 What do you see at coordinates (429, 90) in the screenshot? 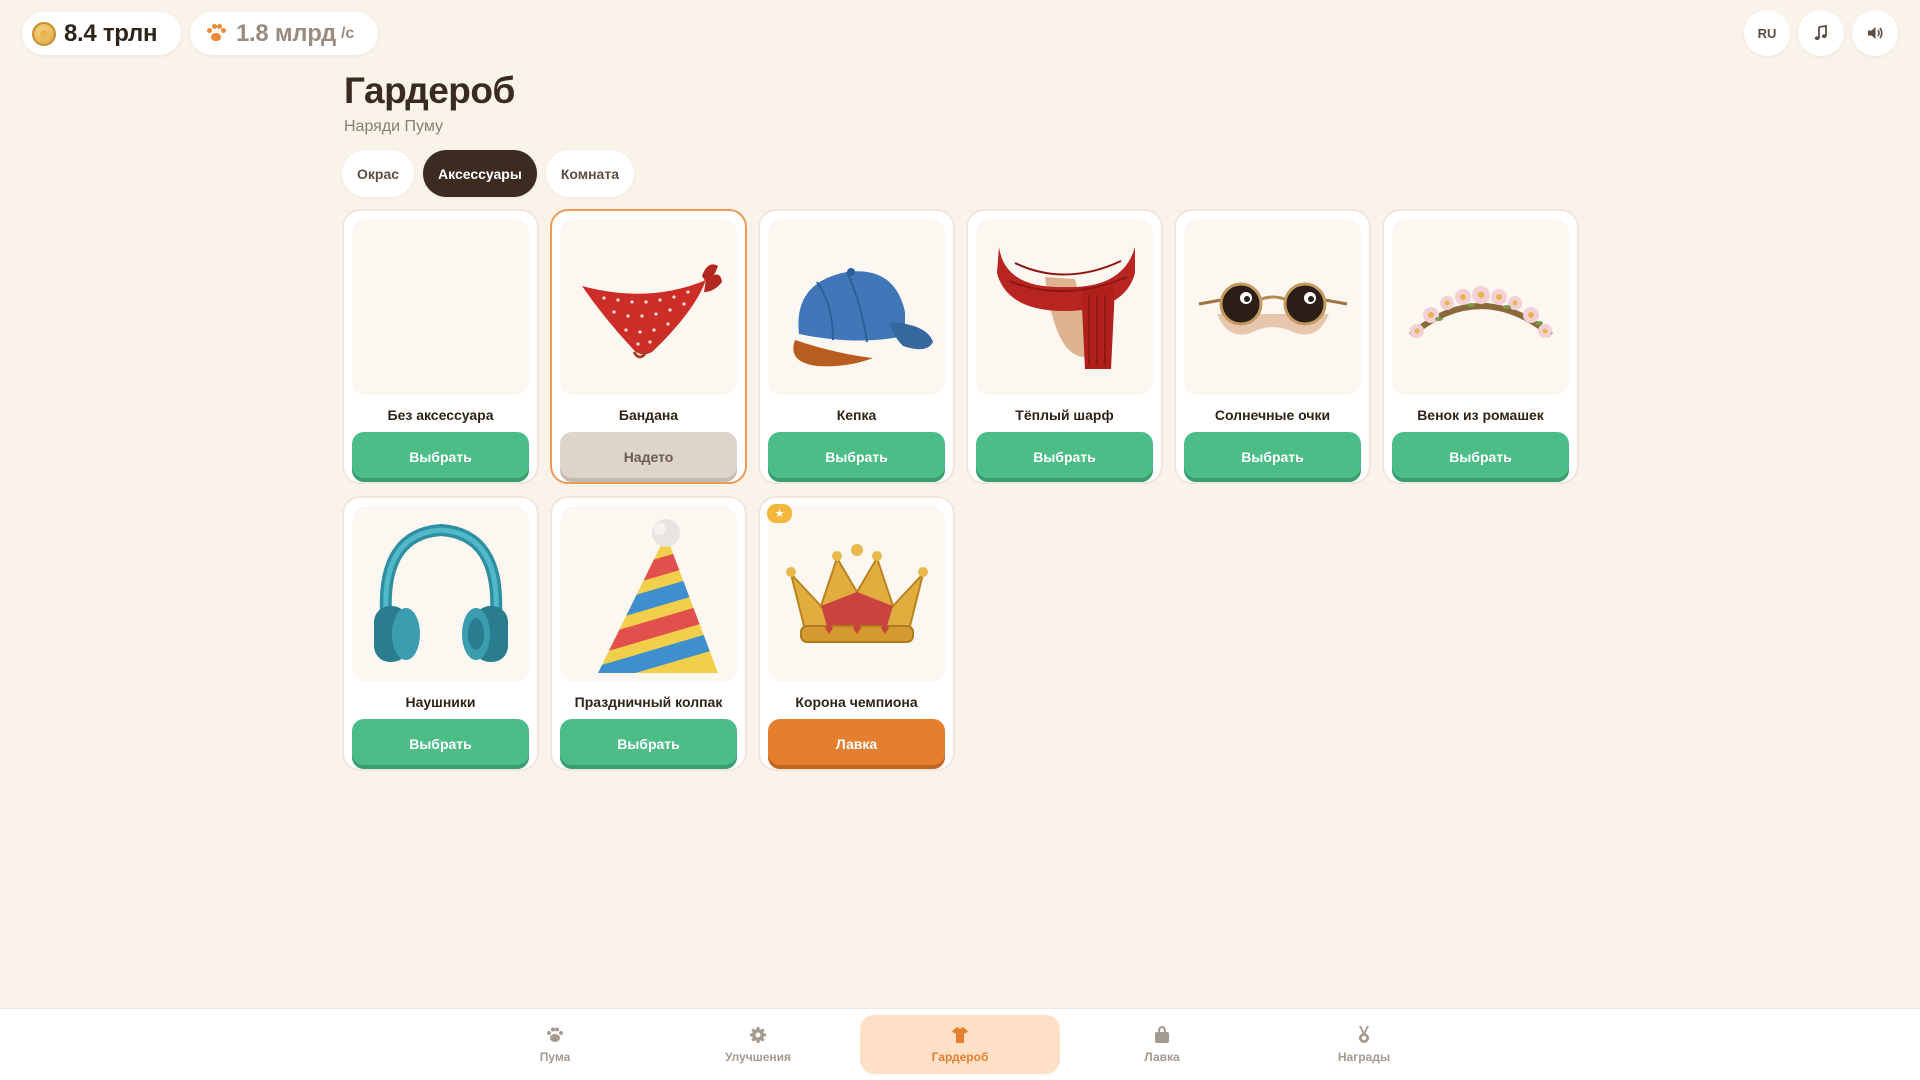
I see `page-title: Гардероб` at bounding box center [429, 90].